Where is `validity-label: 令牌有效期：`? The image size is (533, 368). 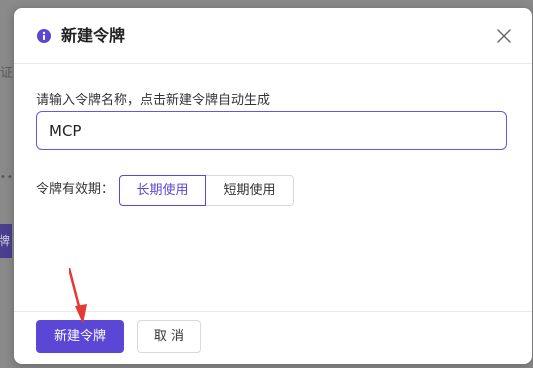
validity-label: 令牌有效期： is located at coordinates (75, 189).